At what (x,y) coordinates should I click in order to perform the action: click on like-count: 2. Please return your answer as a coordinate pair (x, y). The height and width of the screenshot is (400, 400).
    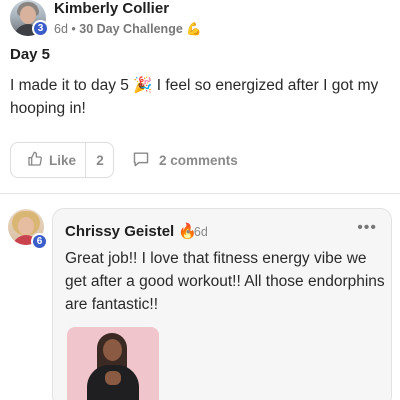
    Looking at the image, I should click on (100, 160).